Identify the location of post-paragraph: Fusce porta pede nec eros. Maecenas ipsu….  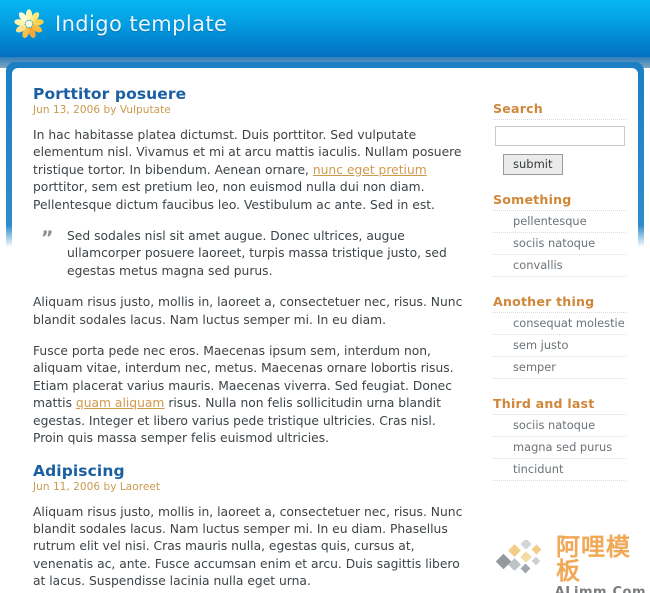
(249, 395).